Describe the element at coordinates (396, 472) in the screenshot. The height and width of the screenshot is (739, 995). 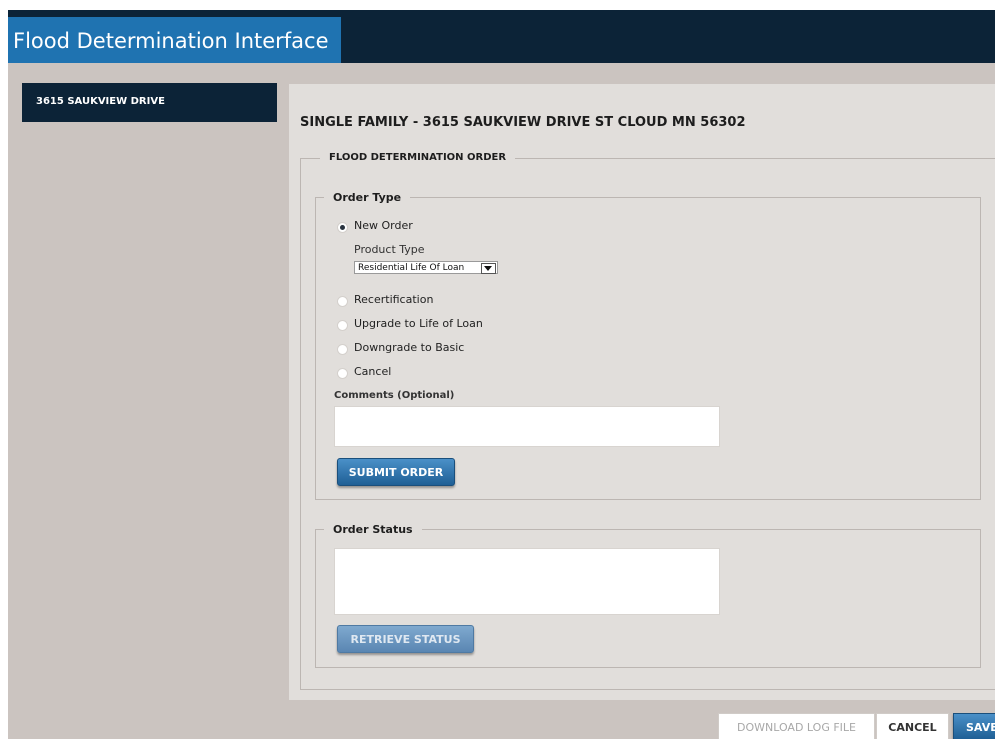
I see `submit-order-button: SUBMIT ORDER` at that location.